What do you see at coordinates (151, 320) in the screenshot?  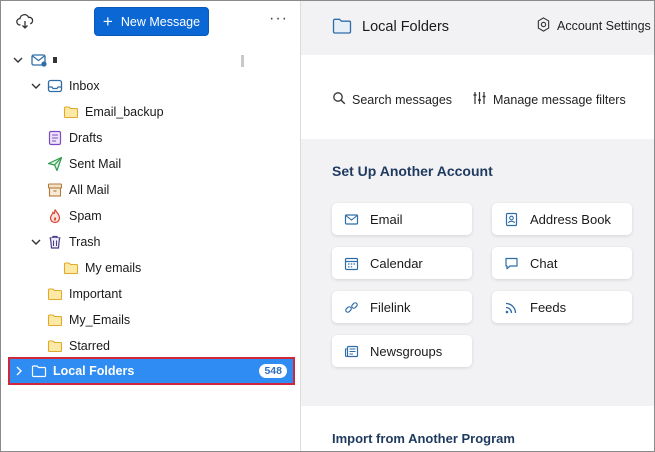 I see `folder-row-my-emails-2: My_Emails` at bounding box center [151, 320].